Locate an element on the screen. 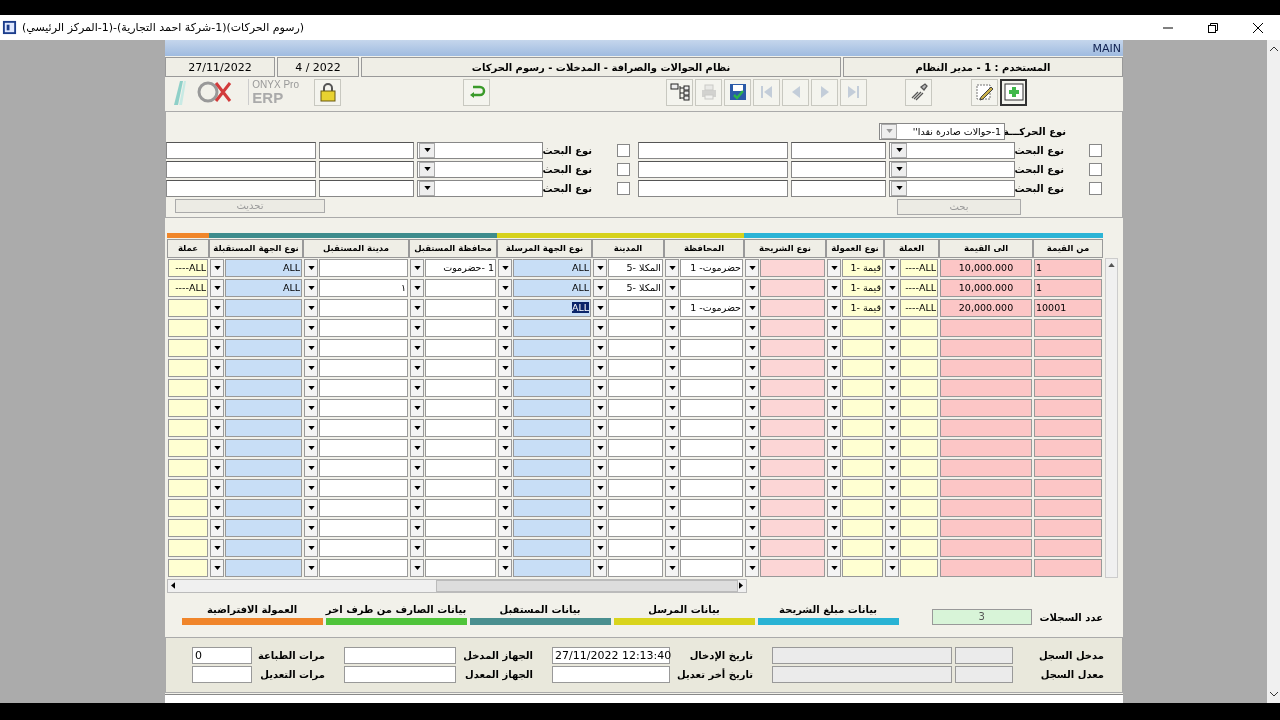  checkbox is located at coordinates (623, 188).